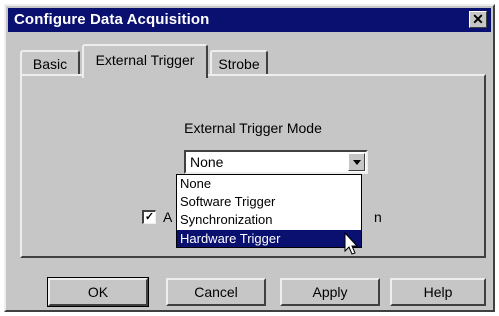 The image size is (499, 316). I want to click on title-bar: Configure Data Acquisition ✕, so click(249, 20).